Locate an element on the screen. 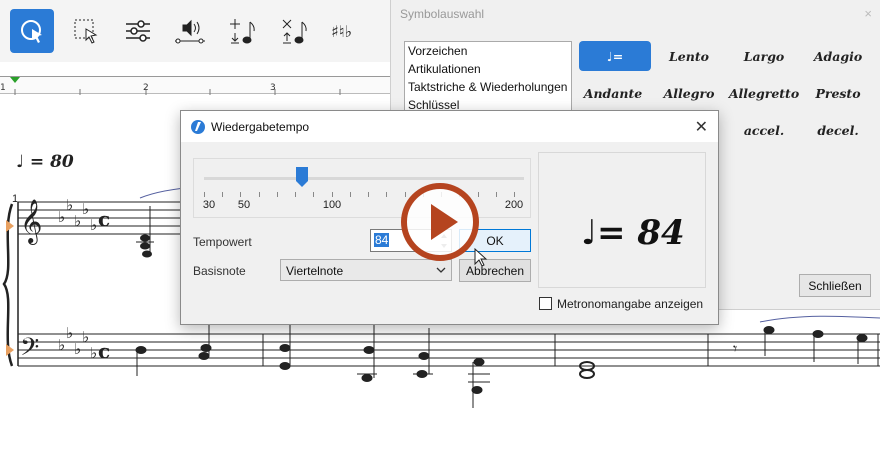  tempo-preview: ♩= 84 is located at coordinates (622, 220).